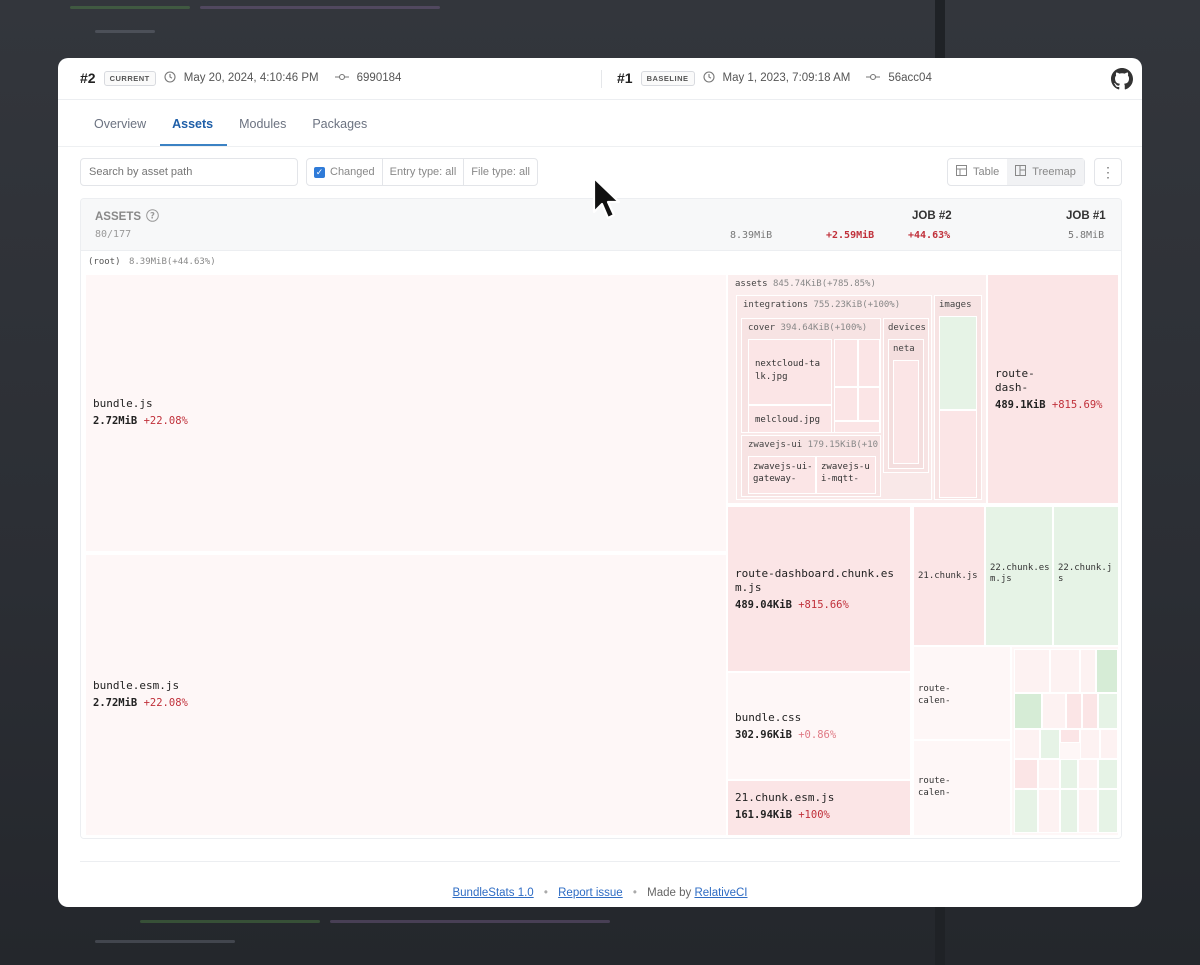 The width and height of the screenshot is (1200, 965). I want to click on job2-column-header: JOB #2, so click(932, 216).